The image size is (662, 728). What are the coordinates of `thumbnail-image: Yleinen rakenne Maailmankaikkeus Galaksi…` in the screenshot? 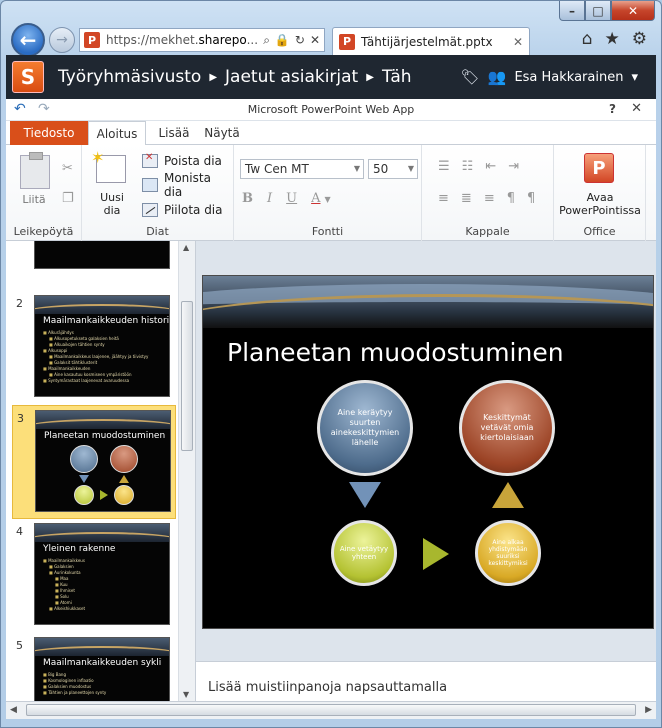 It's located at (102, 574).